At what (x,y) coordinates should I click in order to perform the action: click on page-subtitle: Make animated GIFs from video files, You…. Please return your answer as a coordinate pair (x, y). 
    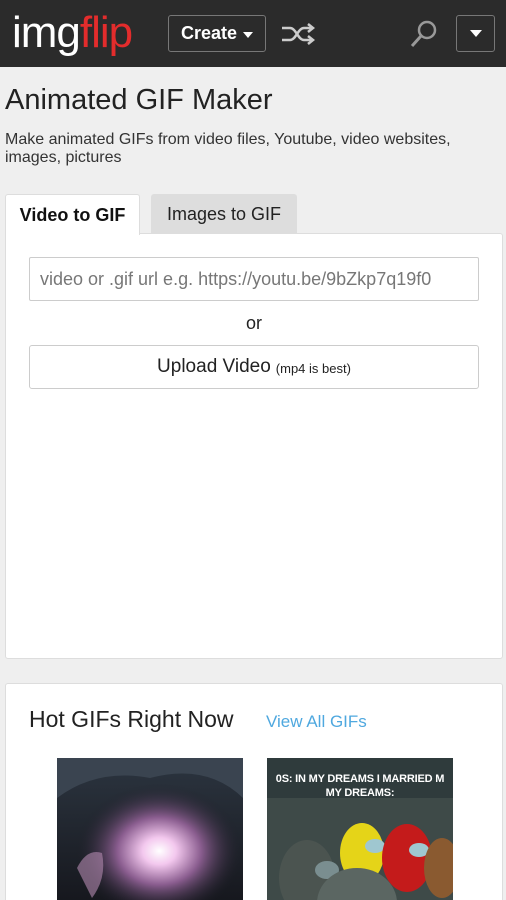
    Looking at the image, I should click on (228, 148).